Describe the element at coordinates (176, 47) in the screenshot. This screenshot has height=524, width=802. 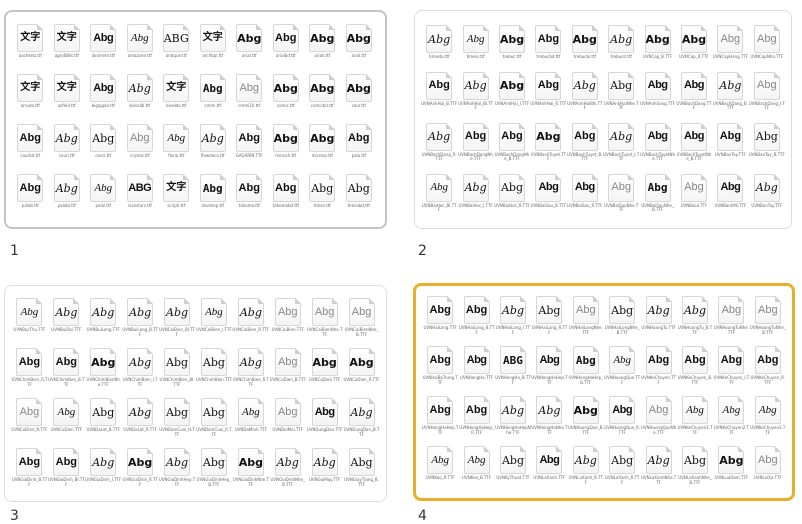
I see `font-file-item: ABG antique.ttf` at that location.